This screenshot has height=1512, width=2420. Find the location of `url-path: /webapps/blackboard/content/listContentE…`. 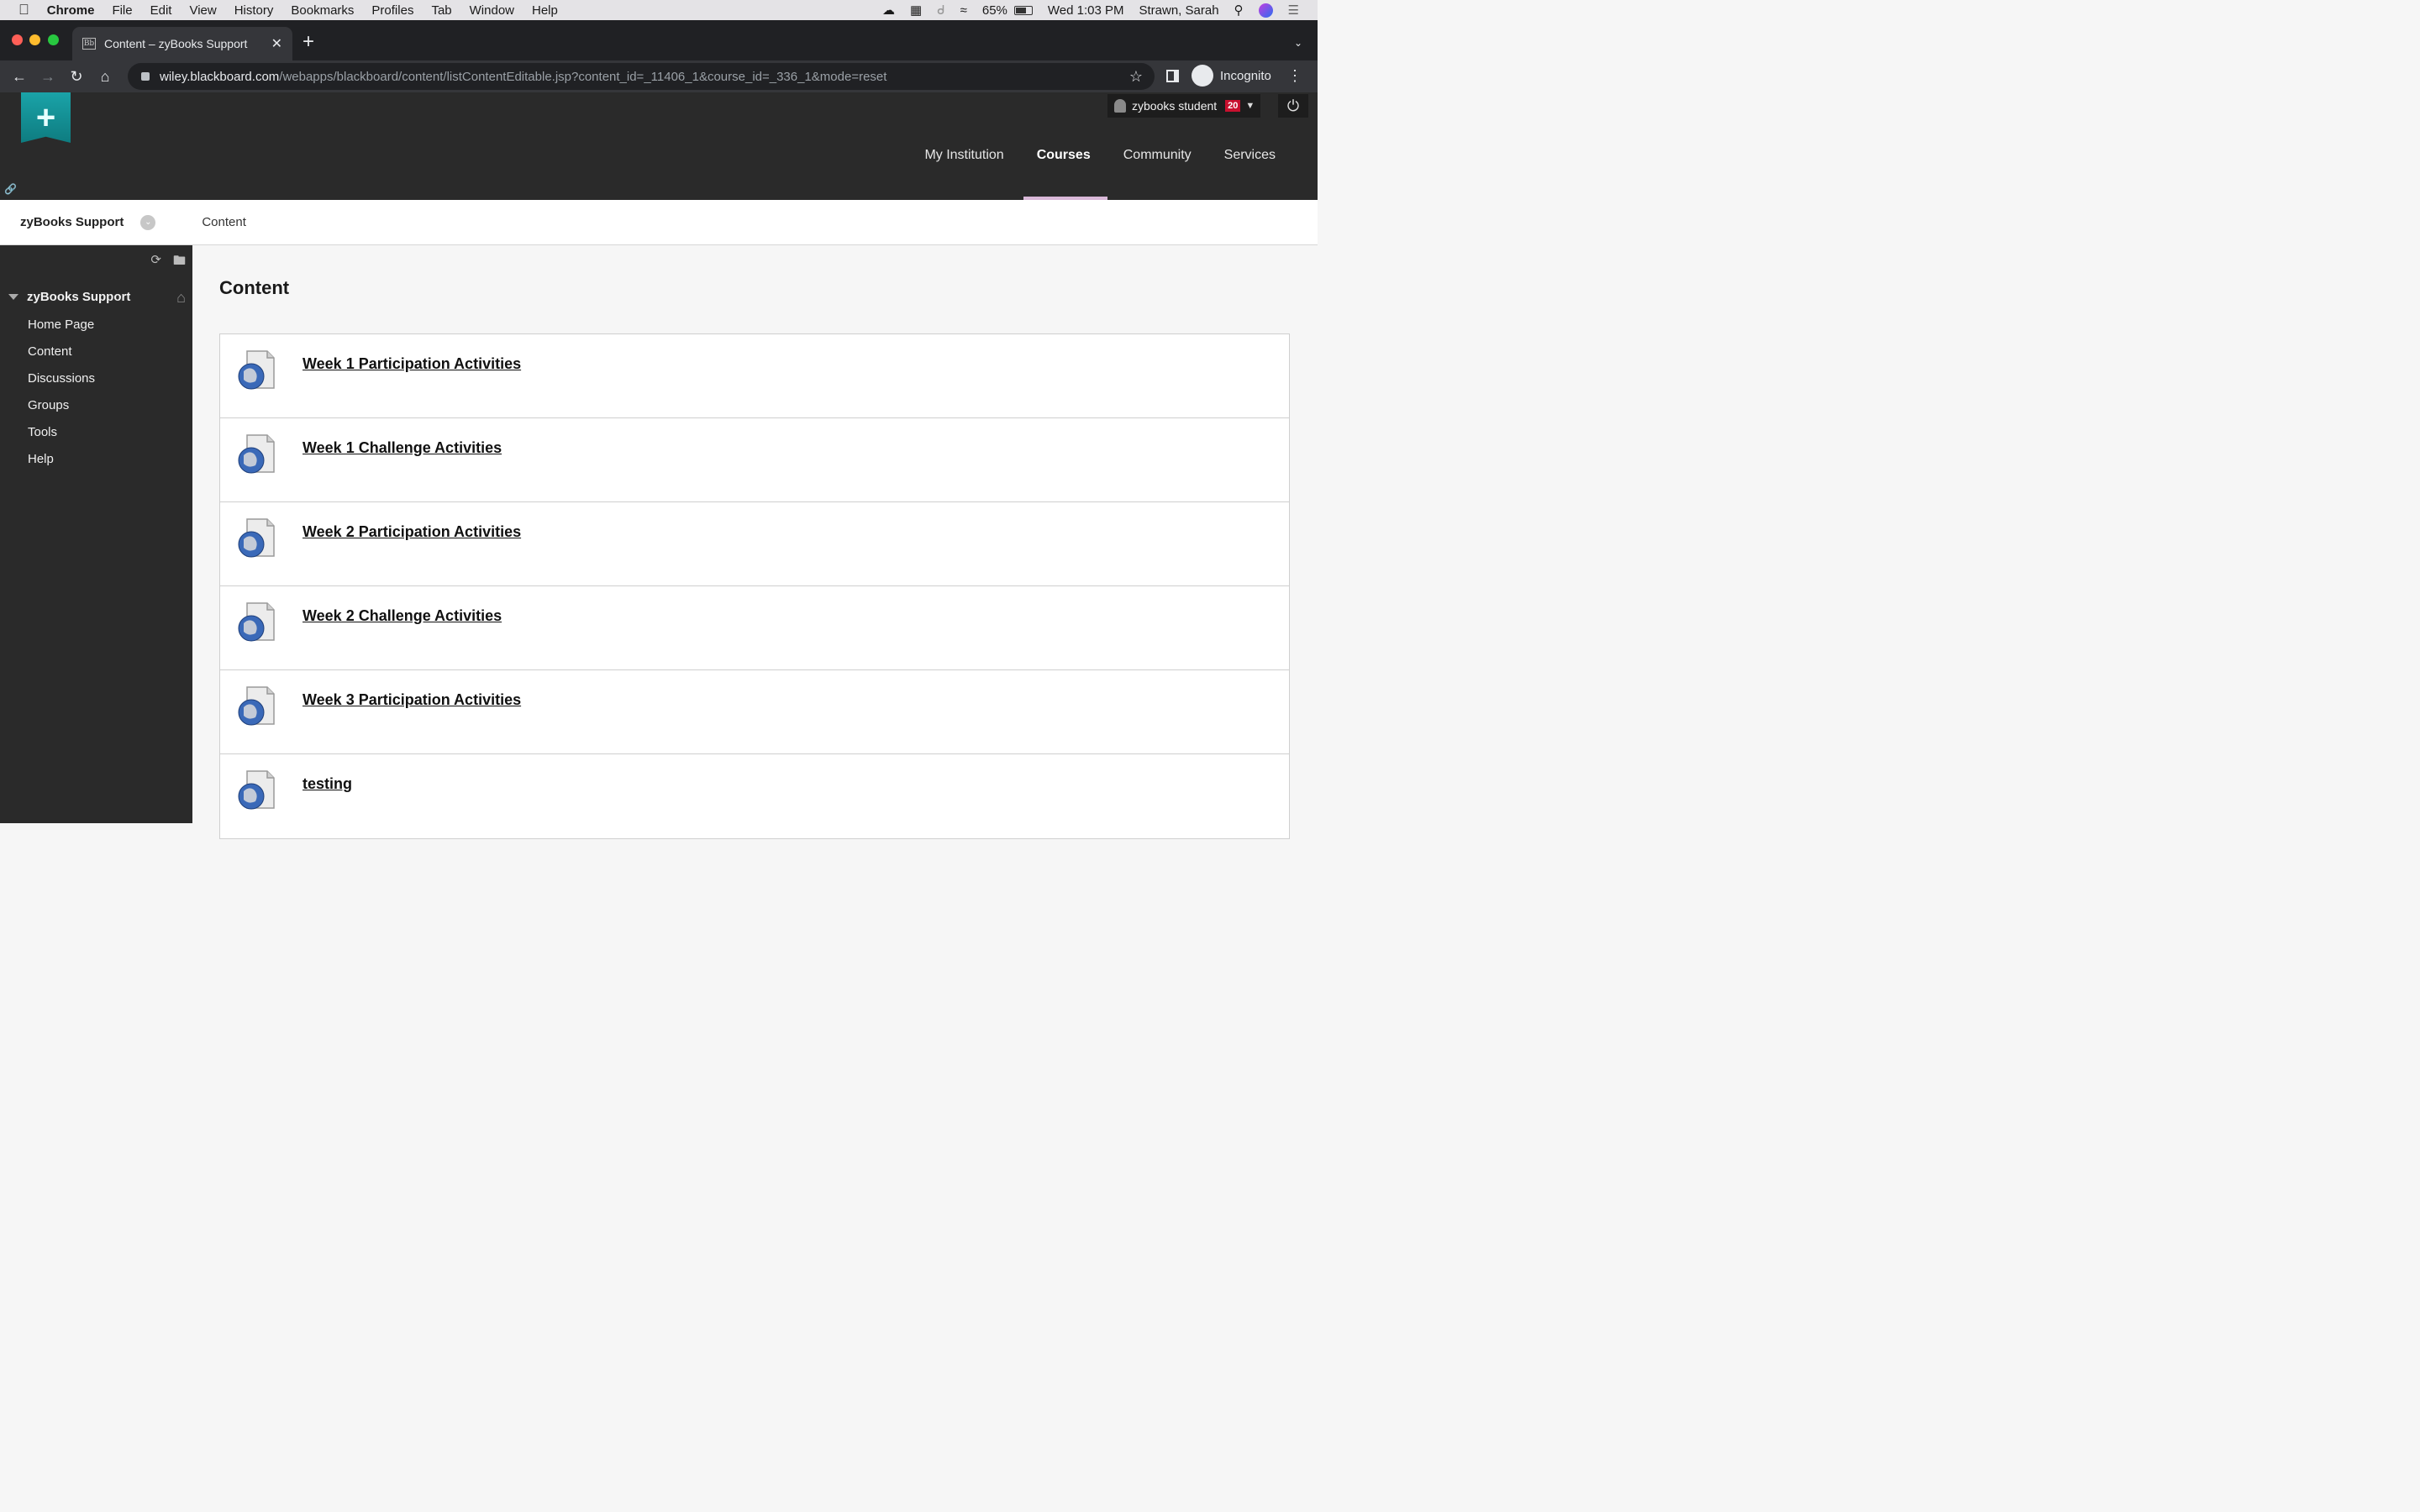

url-path: /webapps/blackboard/content/listContentE… is located at coordinates (583, 76).